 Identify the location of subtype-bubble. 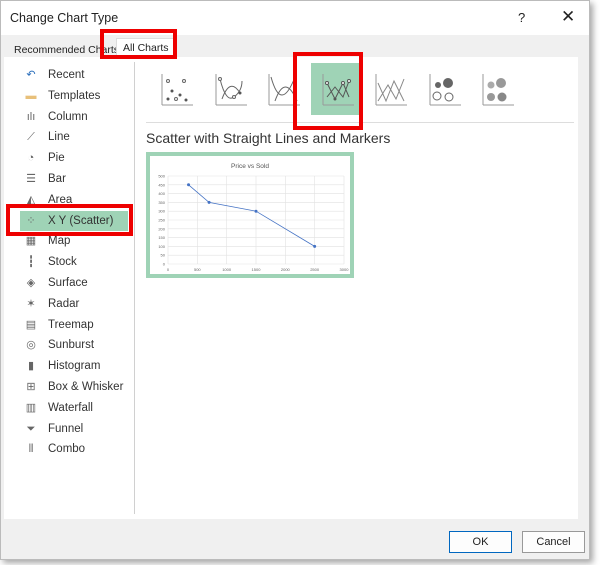
(444, 89).